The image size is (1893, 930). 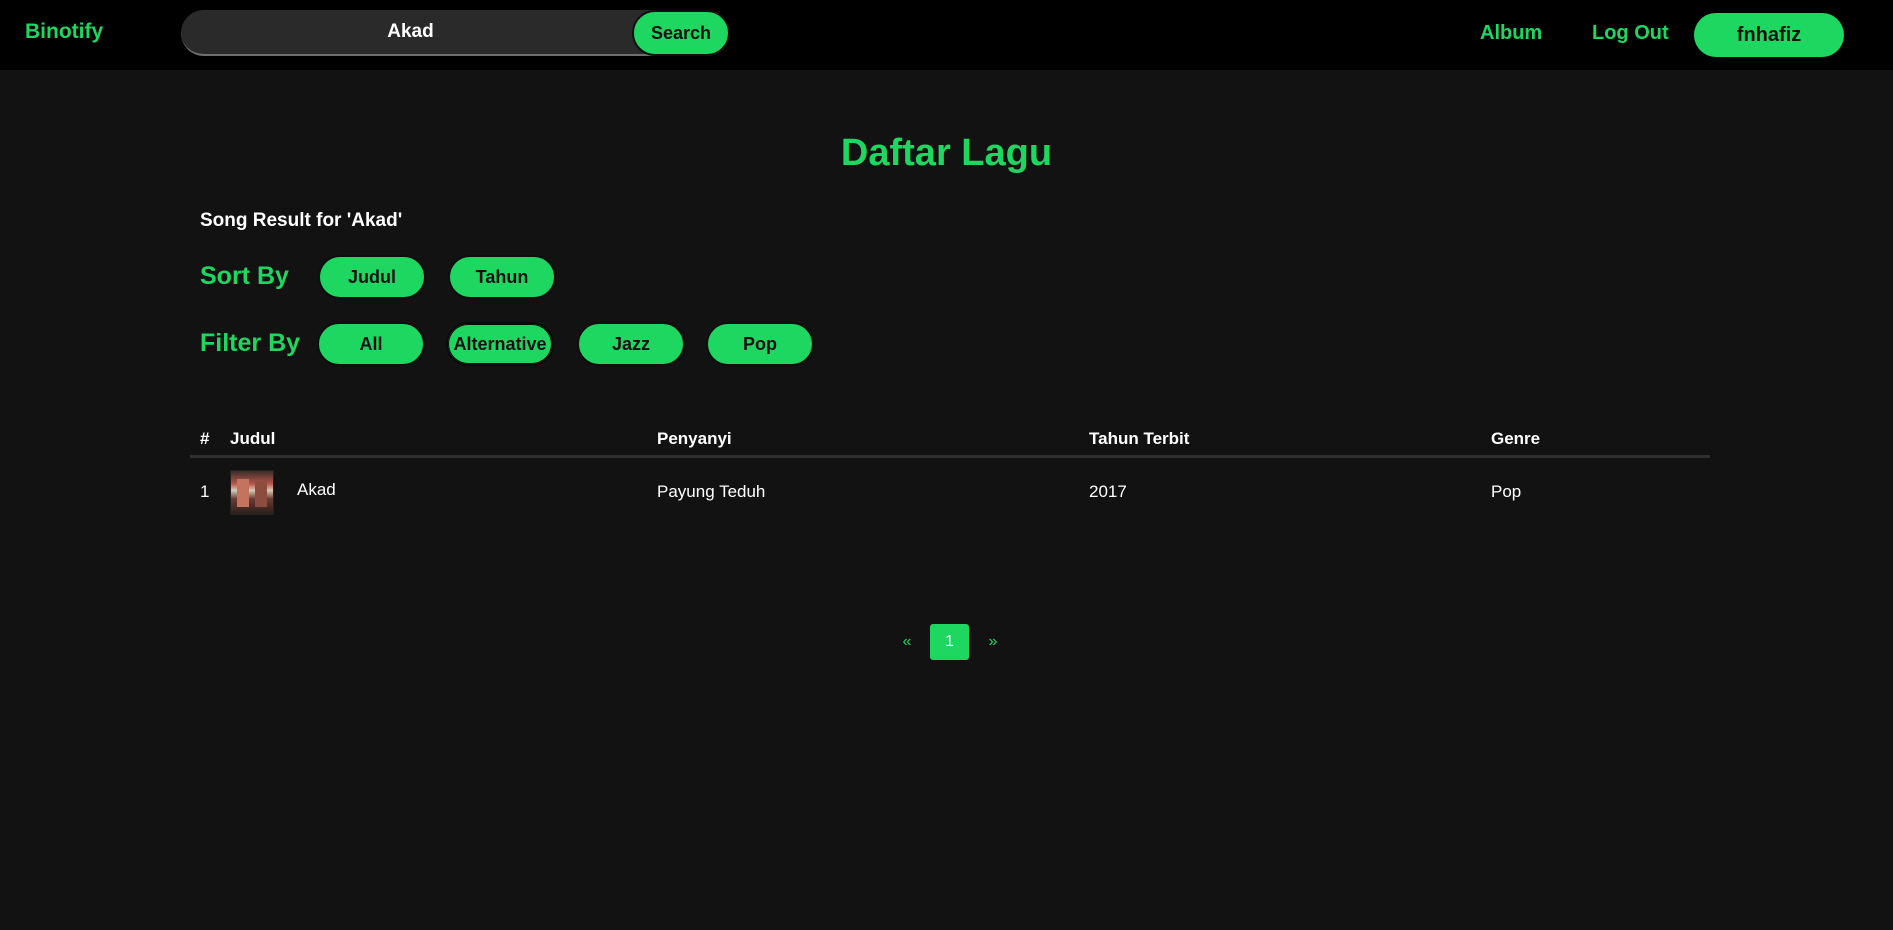 I want to click on column-header-title: Judul, so click(x=253, y=438).